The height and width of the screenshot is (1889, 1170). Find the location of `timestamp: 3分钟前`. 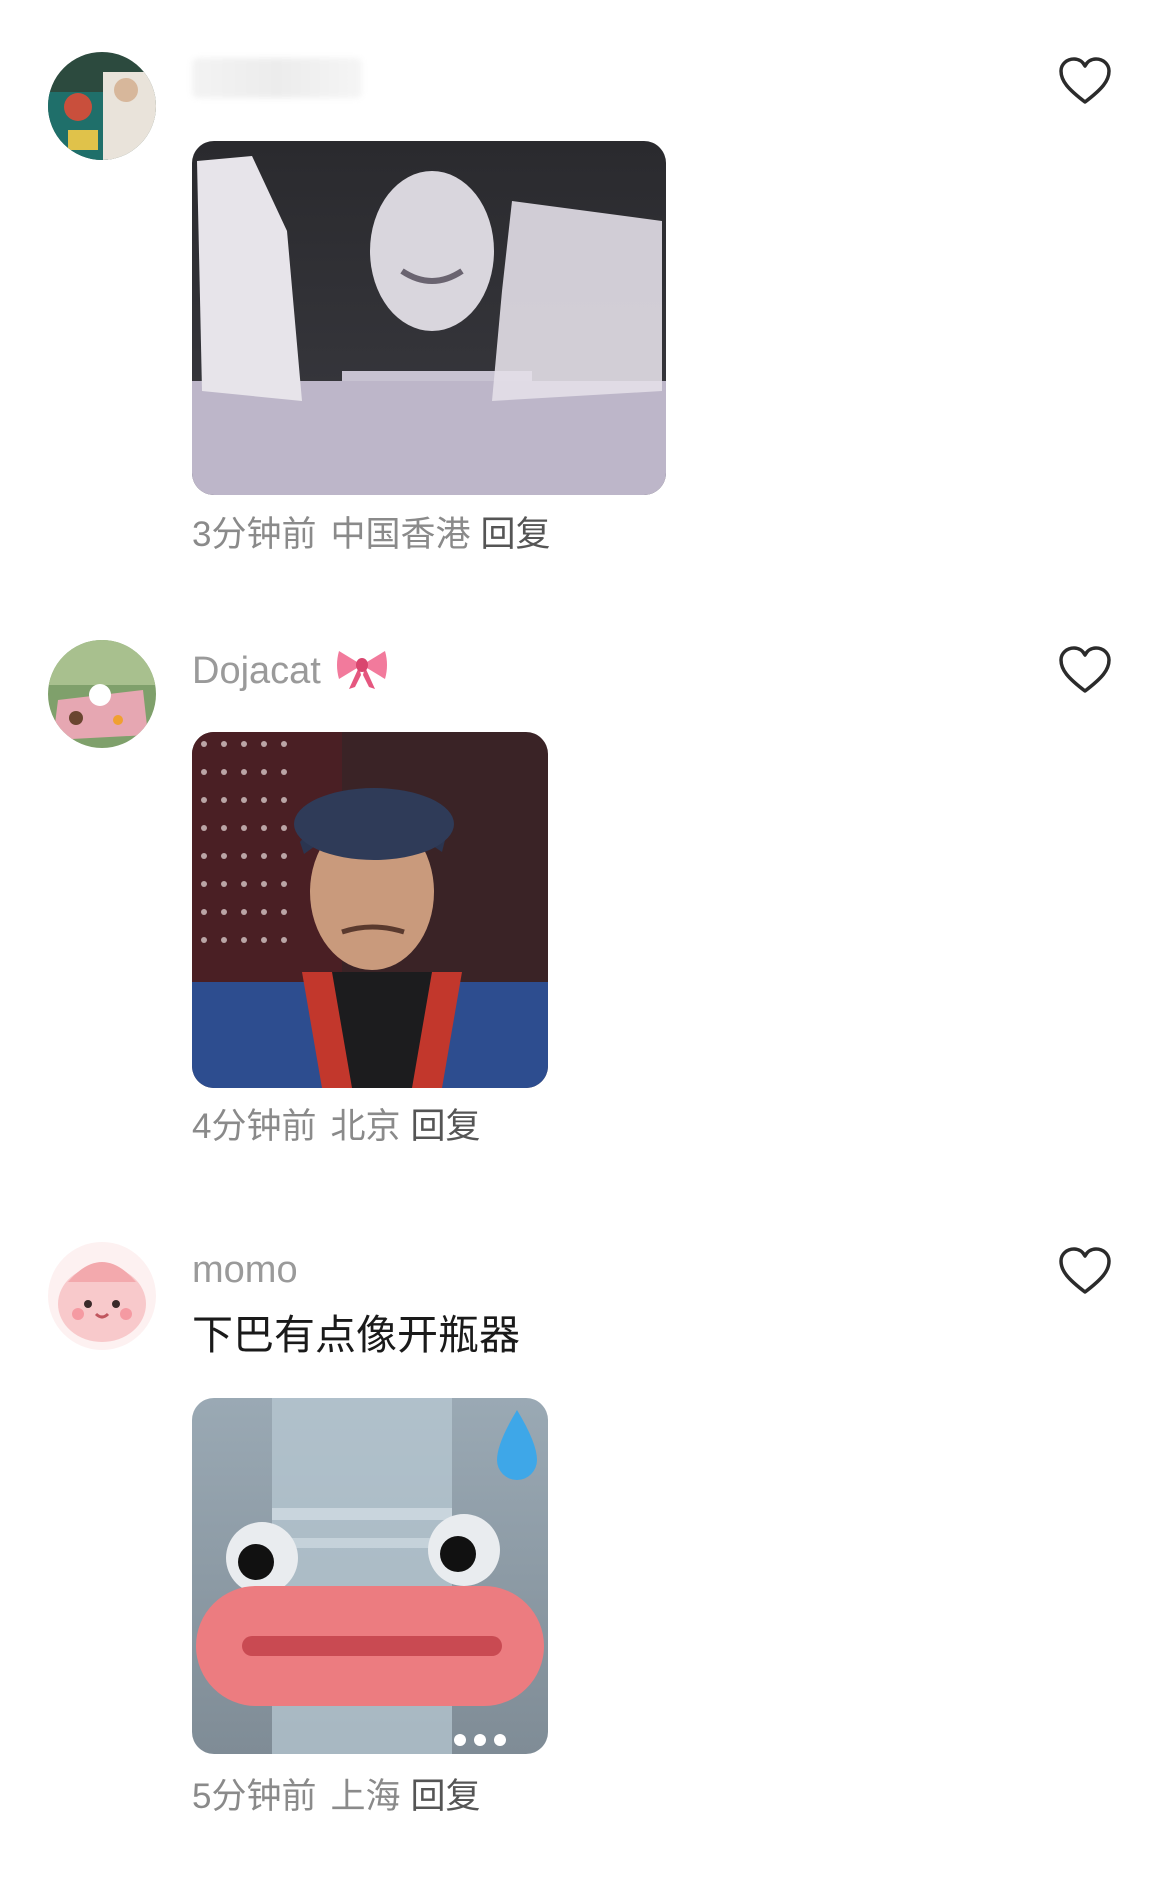

timestamp: 3分钟前 is located at coordinates (254, 534).